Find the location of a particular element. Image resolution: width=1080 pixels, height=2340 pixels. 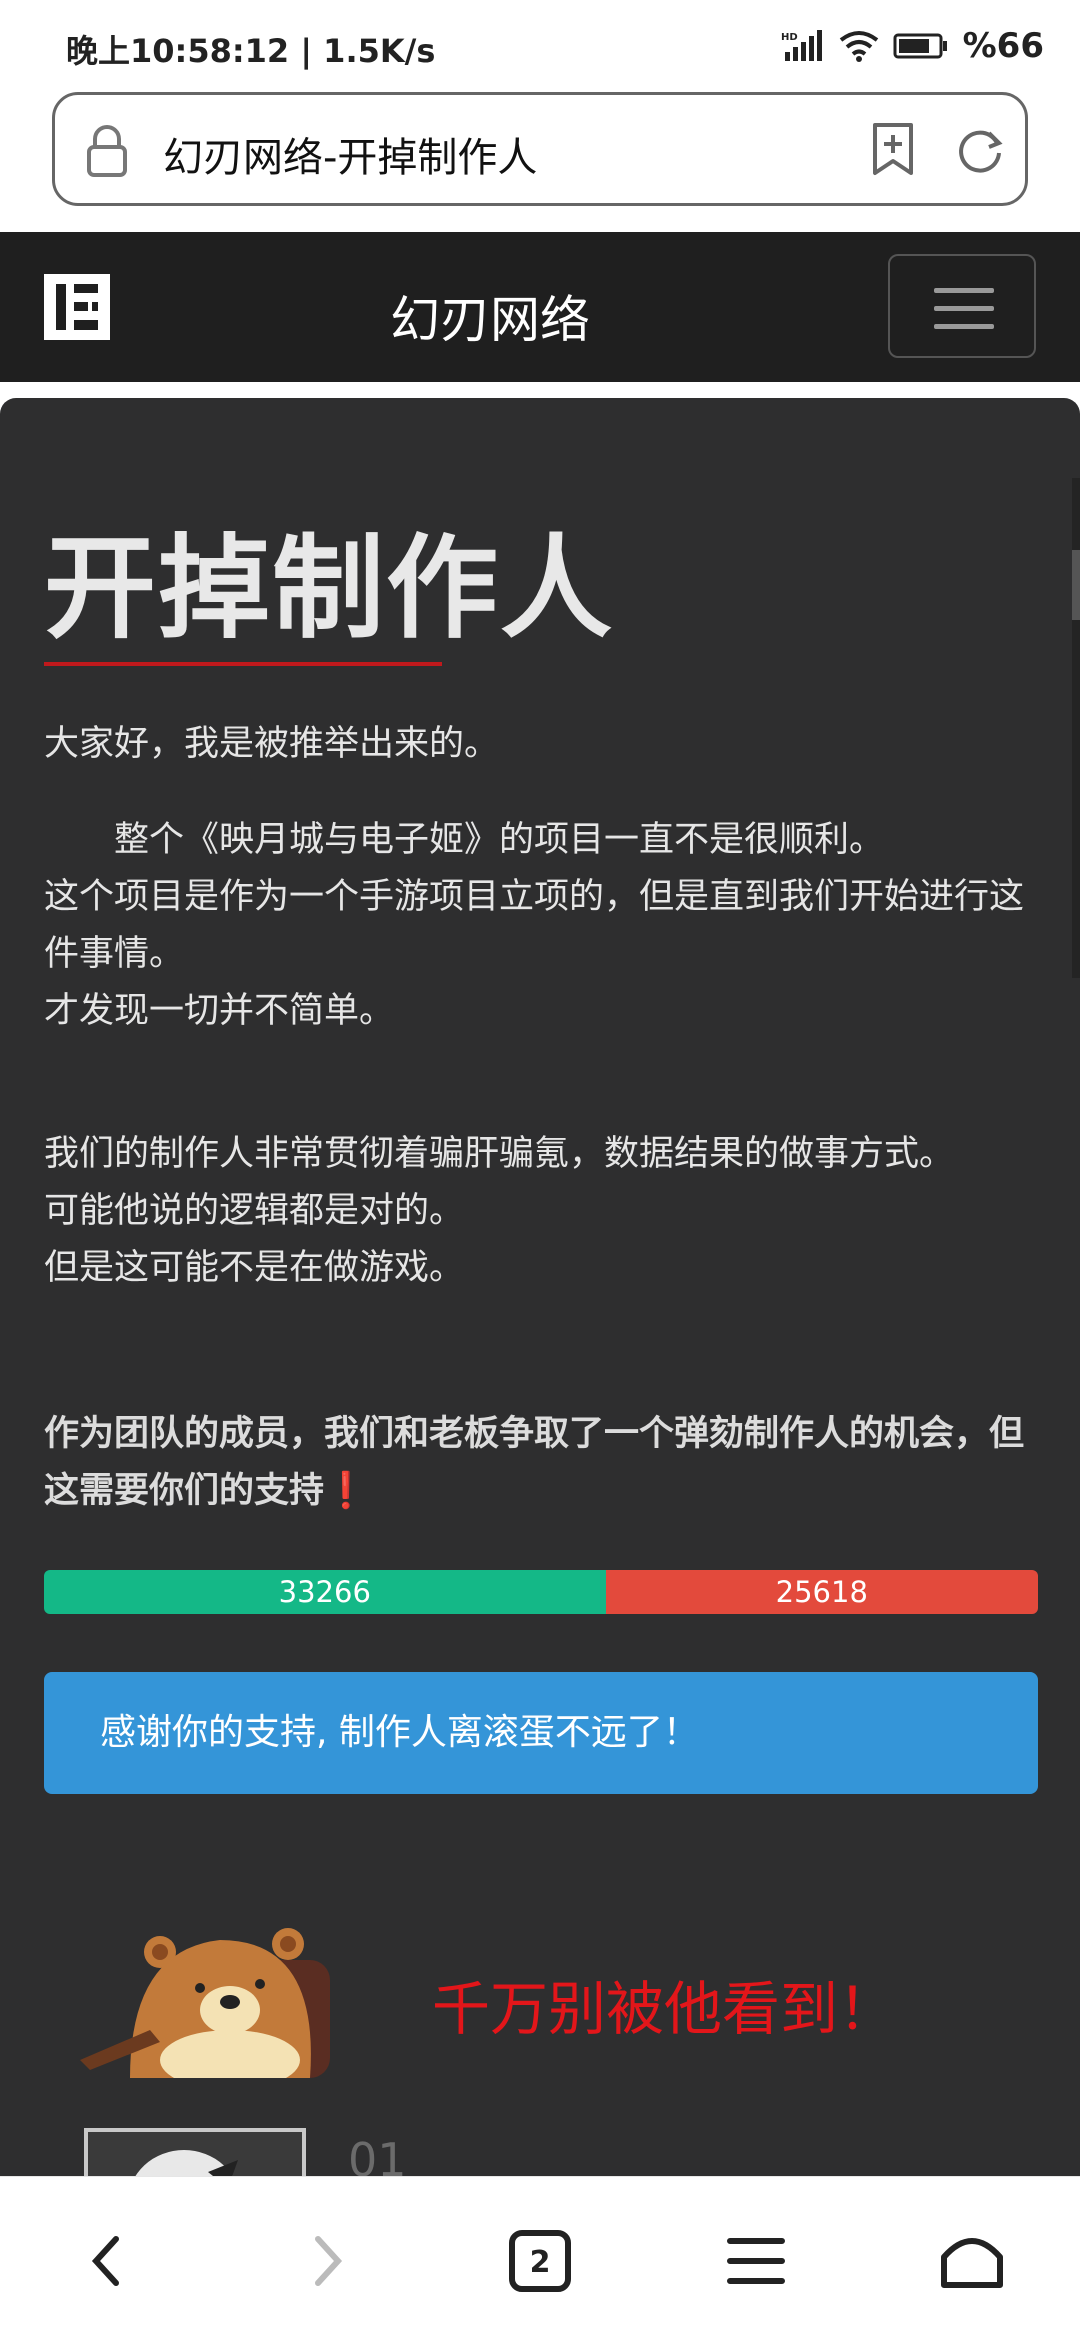

tabs-icon: 2 is located at coordinates (540, 2261).